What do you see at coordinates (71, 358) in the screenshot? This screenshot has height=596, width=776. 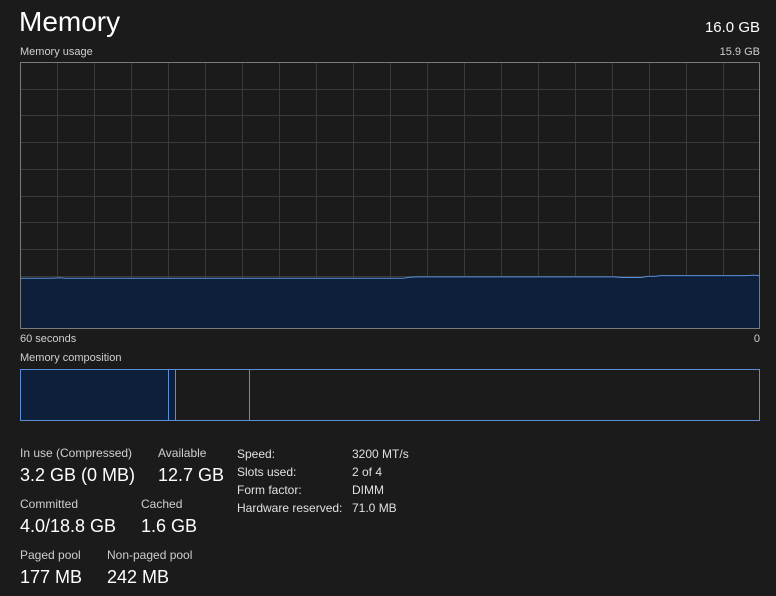 I see `memory-composition-label: Memory composition` at bounding box center [71, 358].